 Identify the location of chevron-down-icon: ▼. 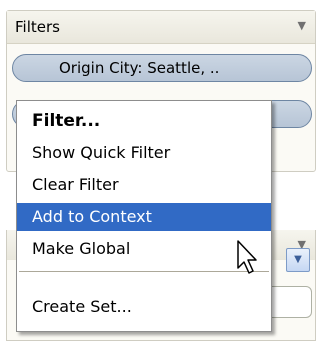
(298, 260).